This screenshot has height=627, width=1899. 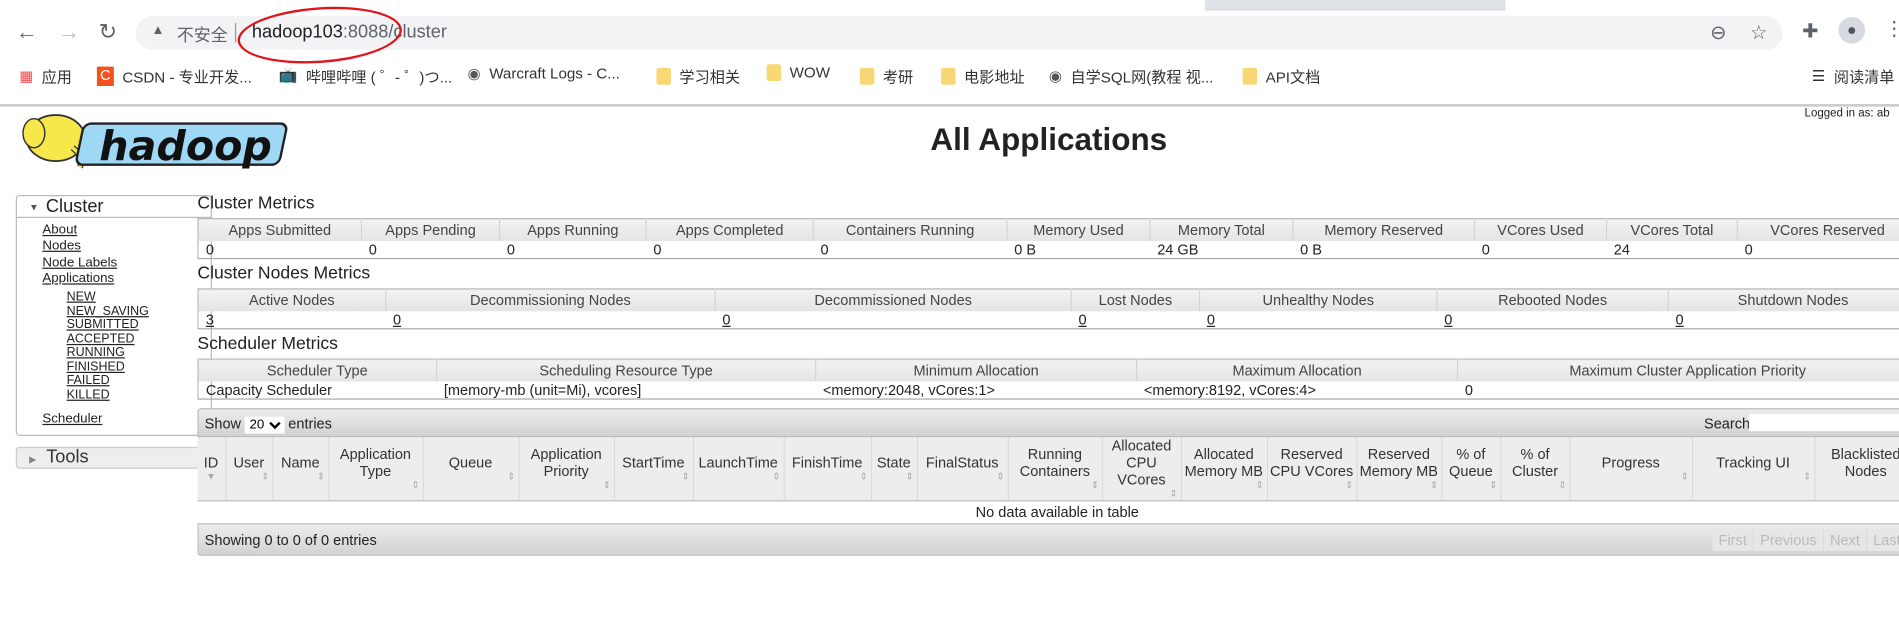 What do you see at coordinates (1535, 462) in the screenshot?
I see `column-label: % of Cluster` at bounding box center [1535, 462].